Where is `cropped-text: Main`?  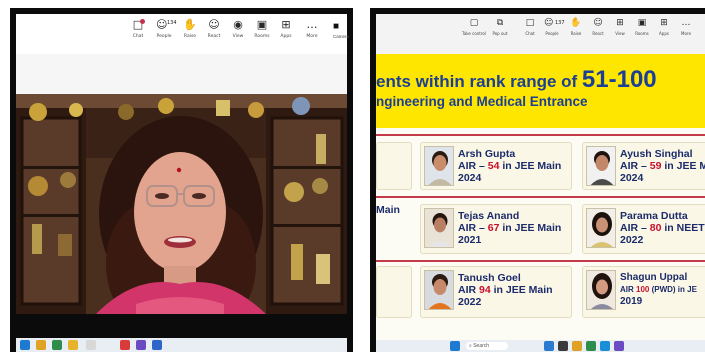 cropped-text: Main is located at coordinates (388, 210).